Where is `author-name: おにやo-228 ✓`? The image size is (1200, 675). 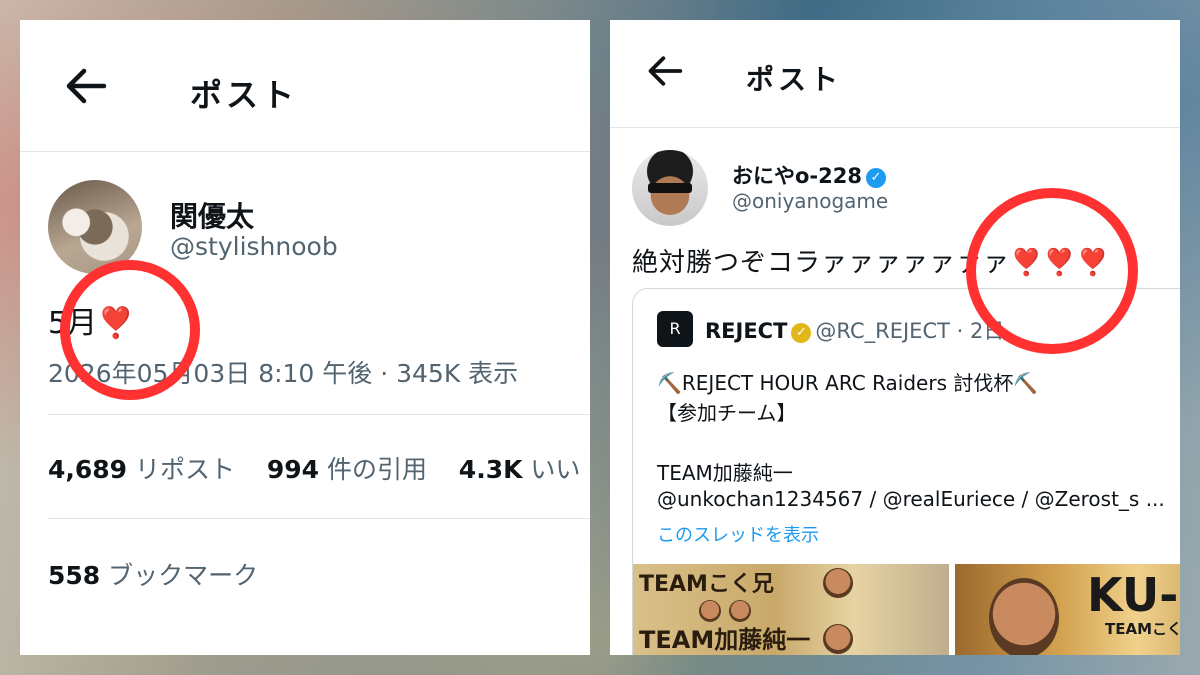 author-name: おにやo-228 ✓ is located at coordinates (809, 175).